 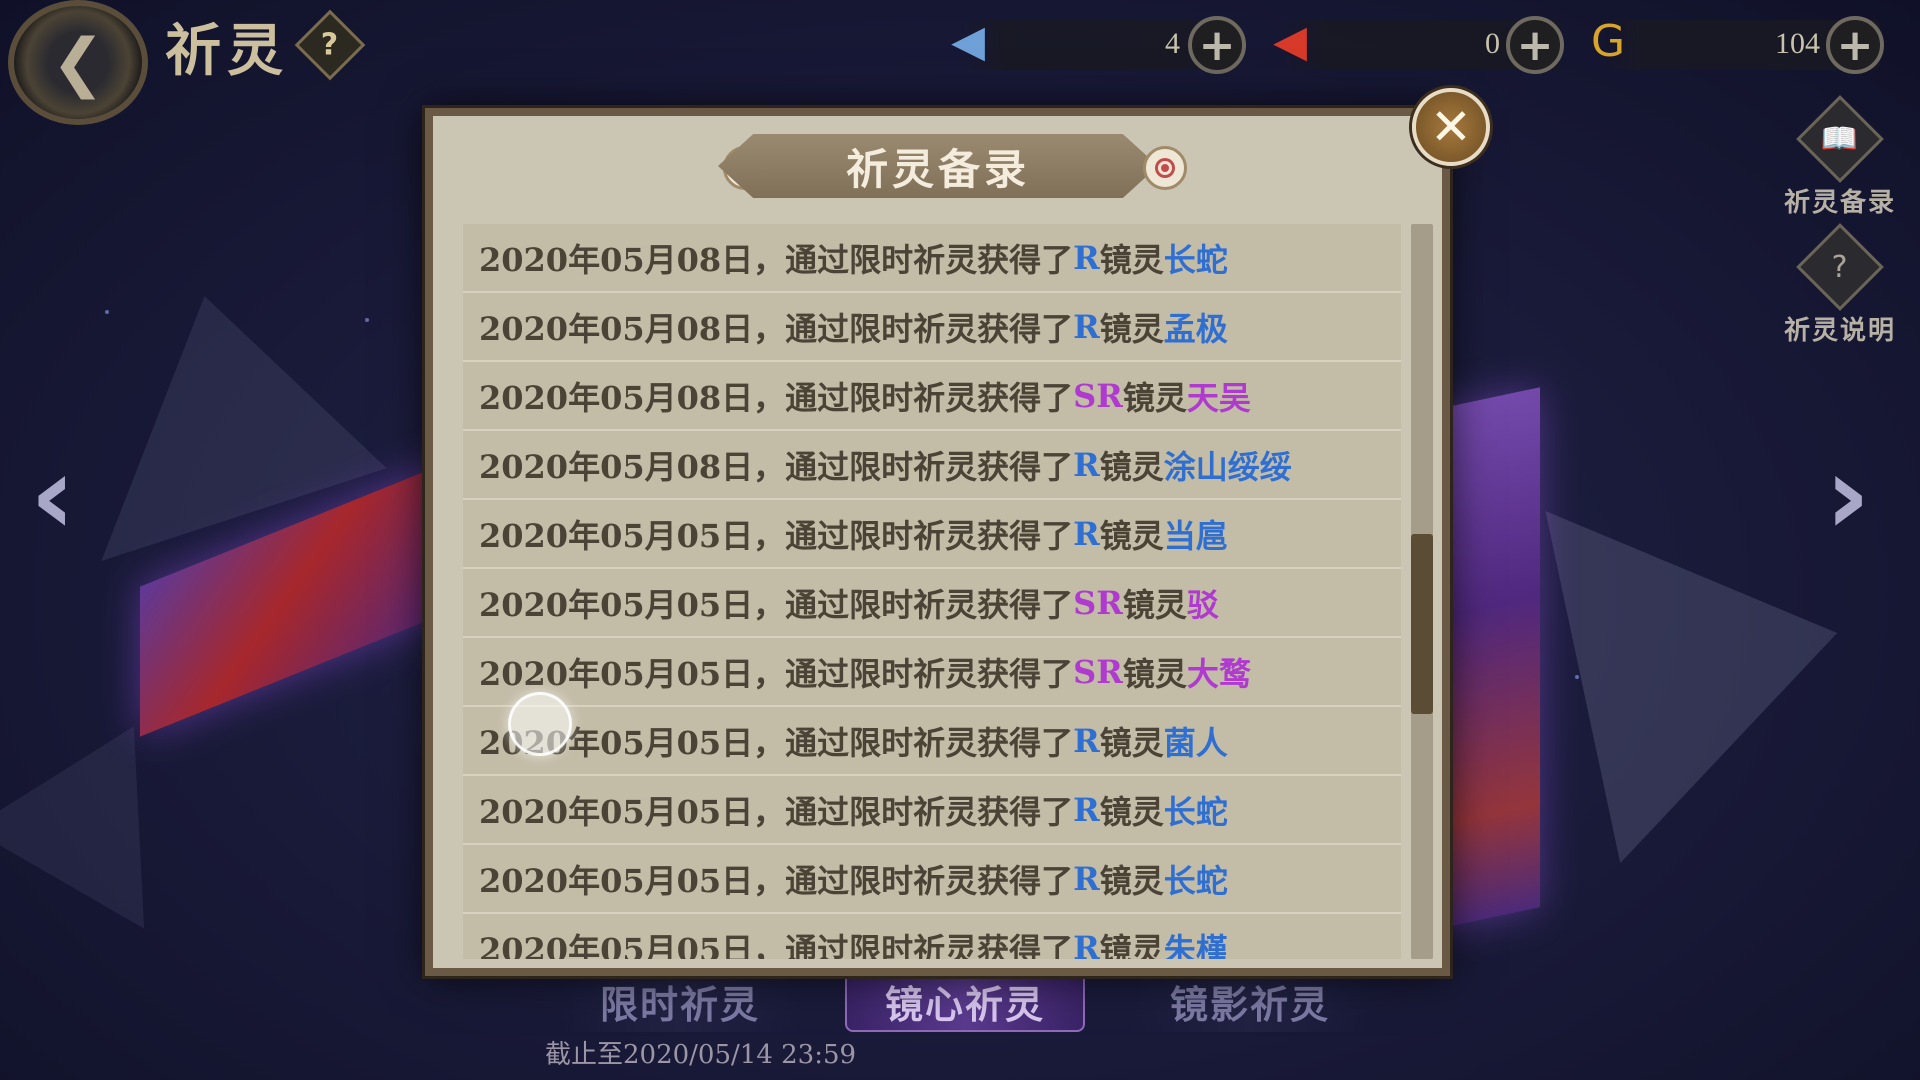 I want to click on record-name: 涂山绥绥, so click(x=1227, y=466).